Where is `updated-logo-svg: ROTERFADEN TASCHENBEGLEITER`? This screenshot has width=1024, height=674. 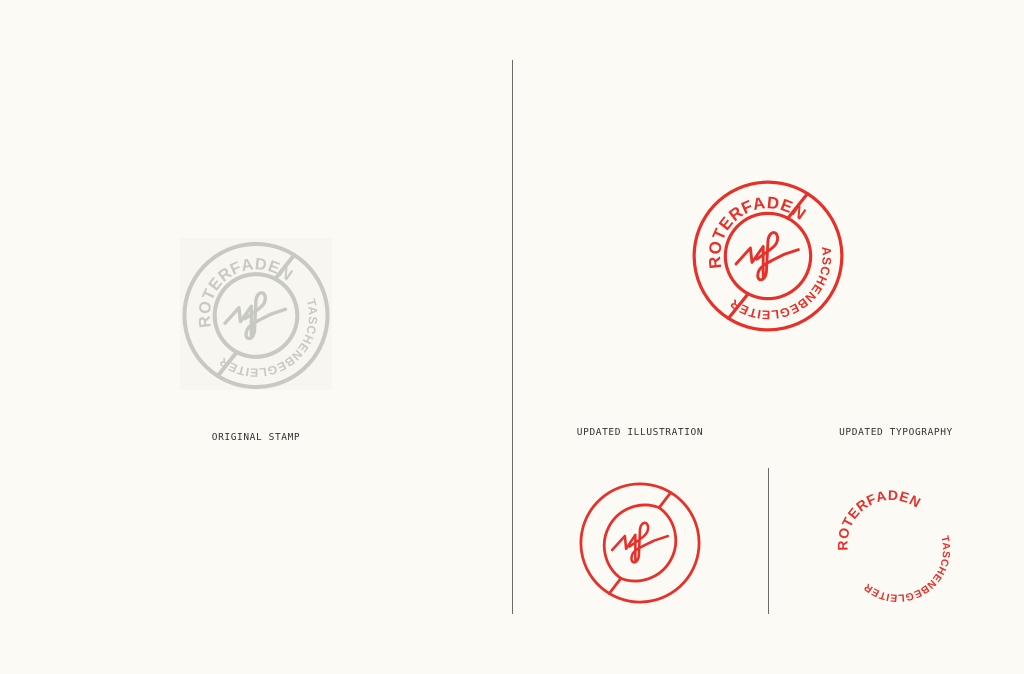 updated-logo-svg: ROTERFADEN TASCHENBEGLEITER is located at coordinates (764, 248).